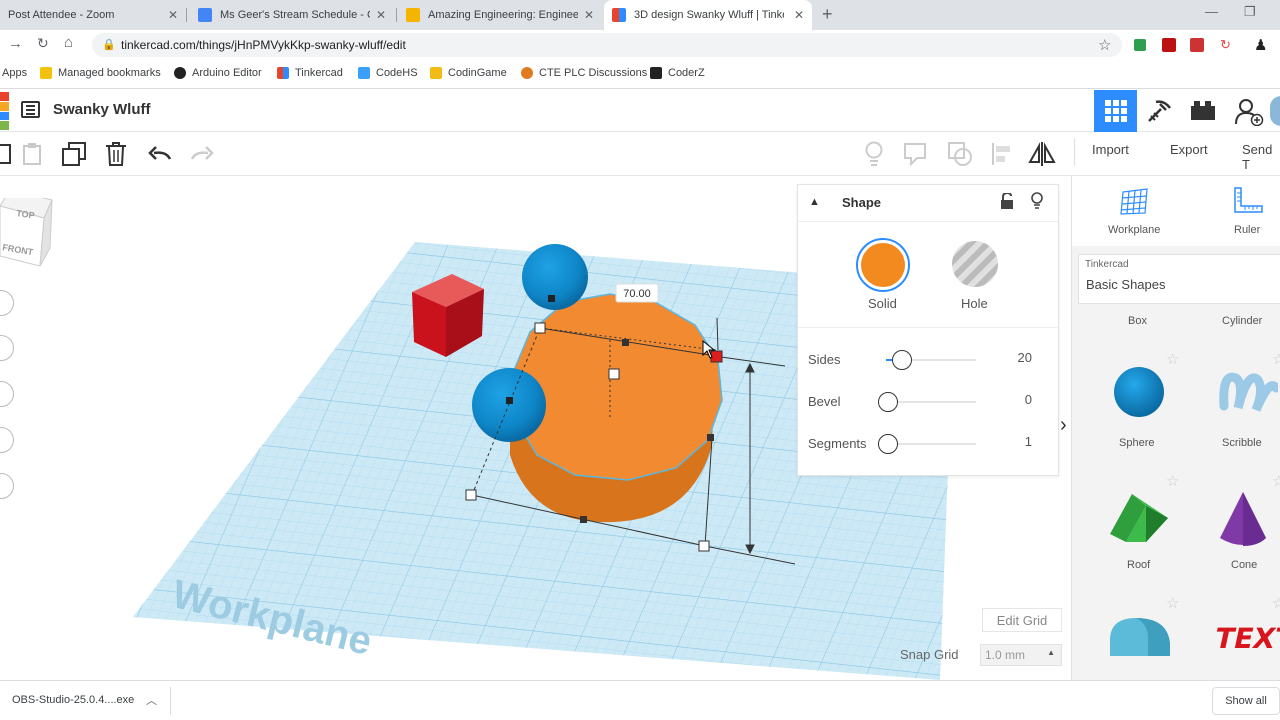 The height and width of the screenshot is (720, 1280). Describe the element at coordinates (1037, 201) in the screenshot. I see `lightbulb-icon` at that location.